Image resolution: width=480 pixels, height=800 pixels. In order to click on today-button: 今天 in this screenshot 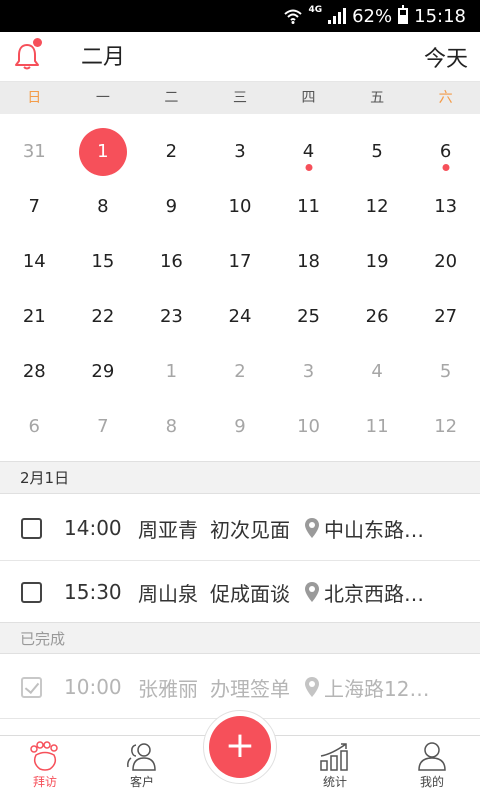, I will do `click(446, 57)`.